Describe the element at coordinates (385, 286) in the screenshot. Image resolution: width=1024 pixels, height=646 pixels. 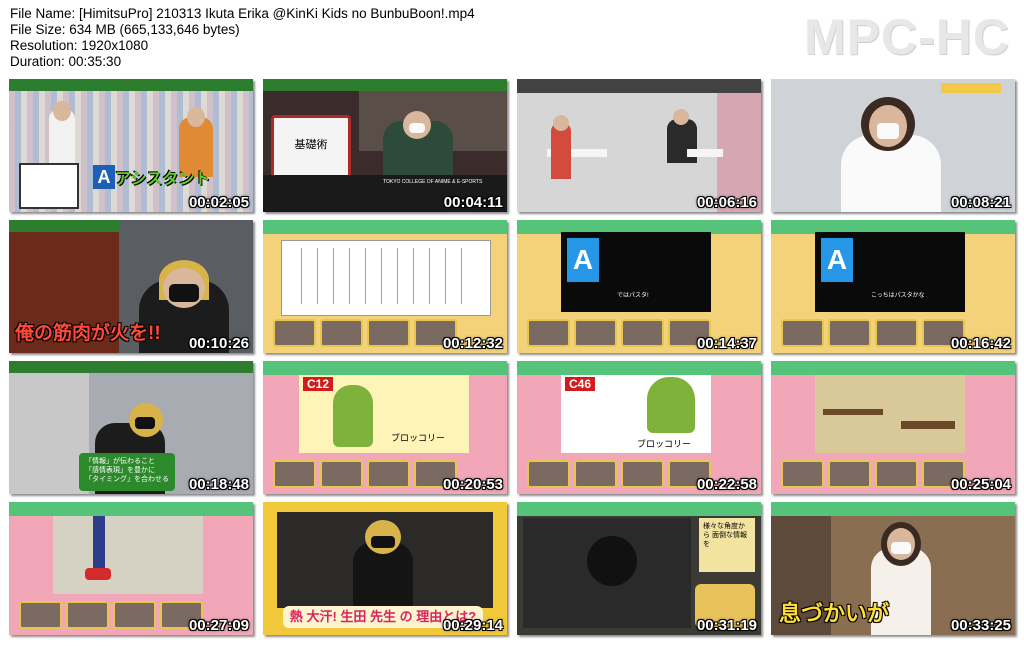
I see `thumbnail-6: 00:12:32` at that location.